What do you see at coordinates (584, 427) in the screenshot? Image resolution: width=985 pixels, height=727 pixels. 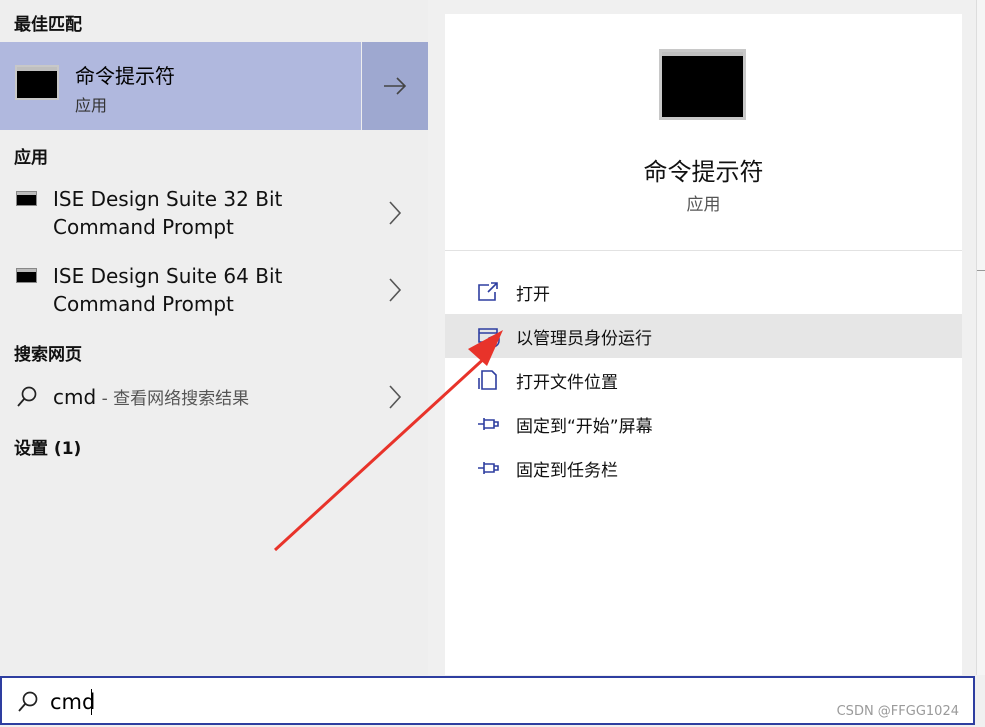 I see `action-pin-start-label: 固定到“开始”屏幕` at bounding box center [584, 427].